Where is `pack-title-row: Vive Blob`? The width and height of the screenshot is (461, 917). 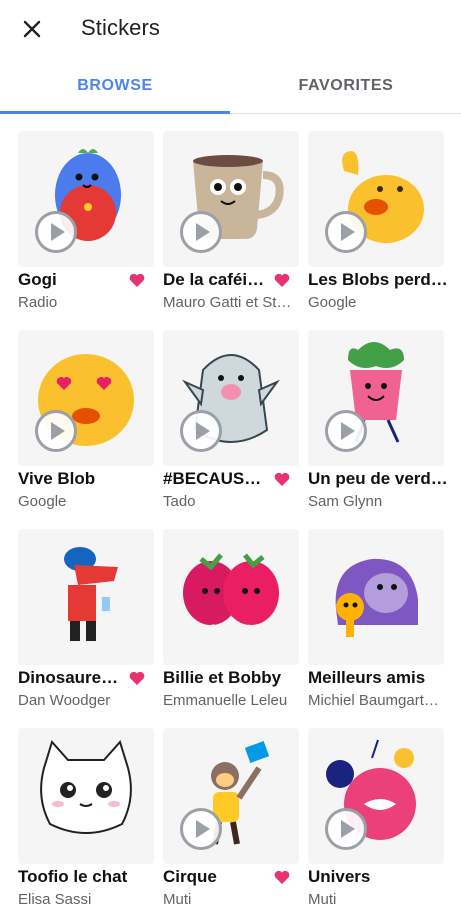 pack-title-row: Vive Blob is located at coordinates (86, 480).